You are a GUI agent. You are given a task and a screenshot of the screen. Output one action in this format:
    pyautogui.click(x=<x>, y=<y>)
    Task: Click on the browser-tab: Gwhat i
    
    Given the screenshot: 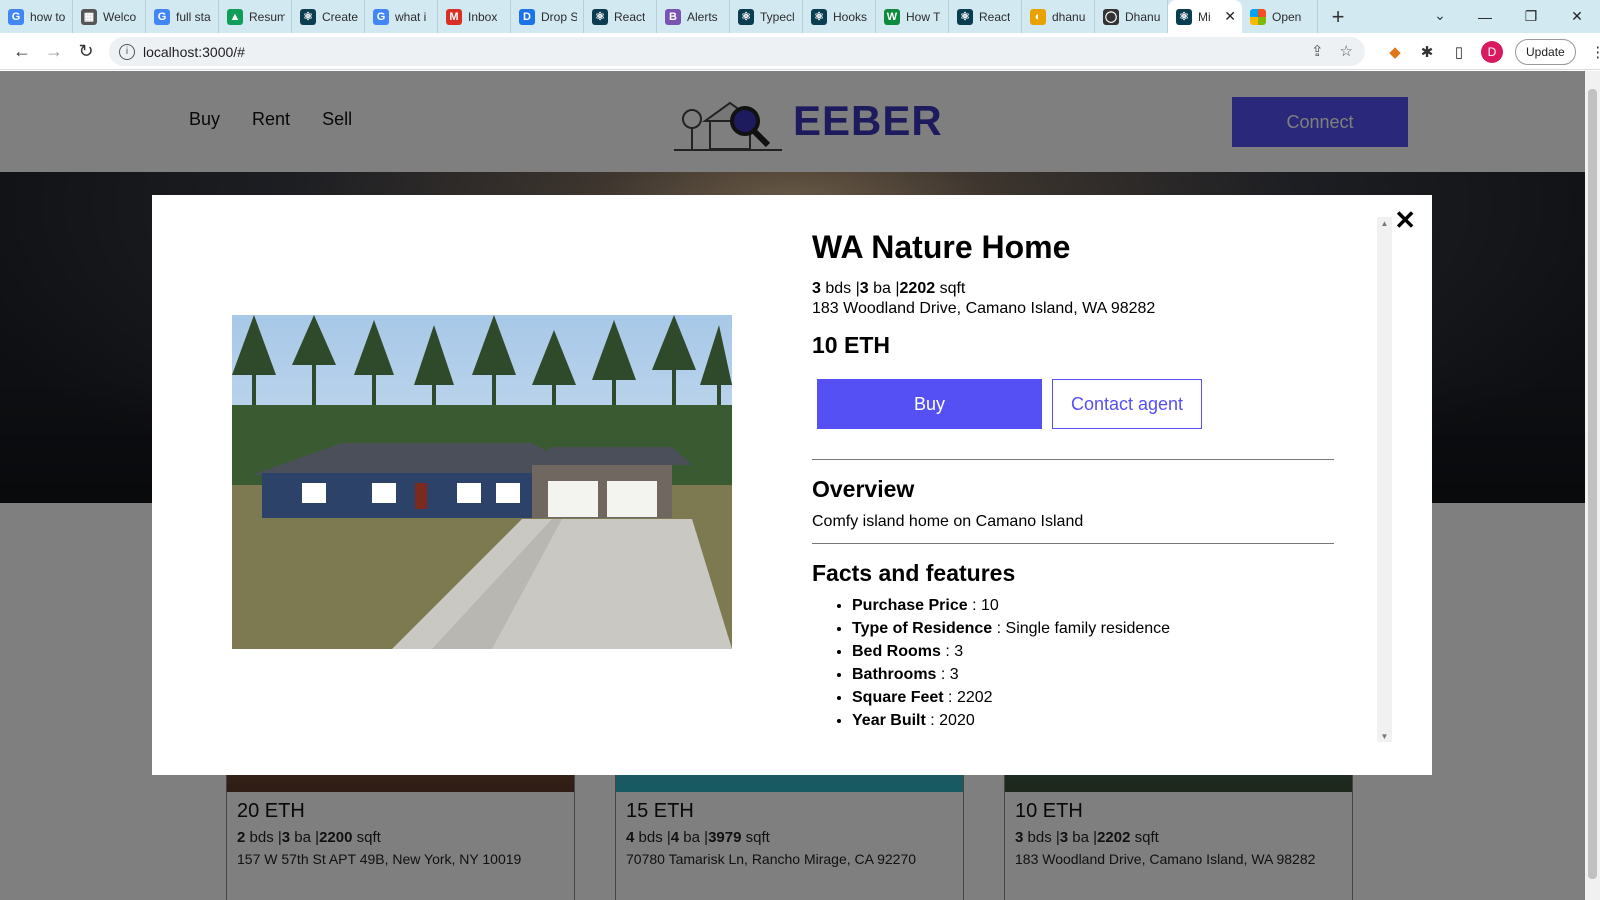 What is the action you would take?
    pyautogui.click(x=401, y=16)
    